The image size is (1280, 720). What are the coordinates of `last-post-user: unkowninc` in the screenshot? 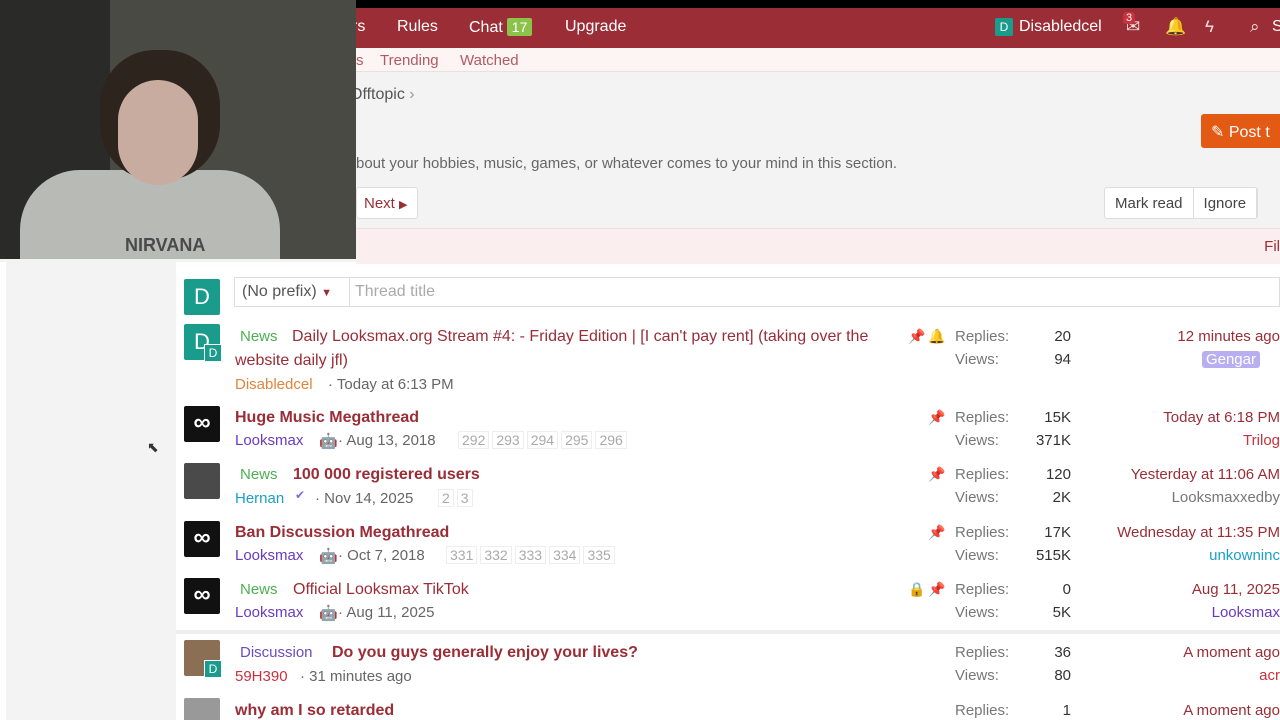 It's located at (1244, 555).